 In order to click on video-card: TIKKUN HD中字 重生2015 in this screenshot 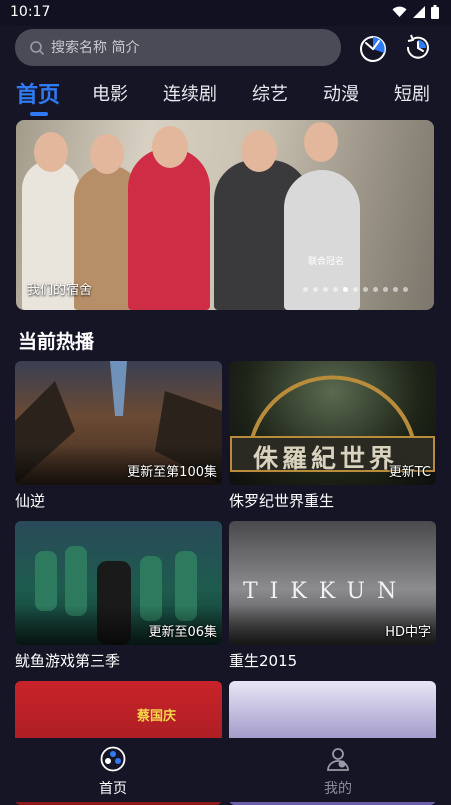, I will do `click(332, 596)`.